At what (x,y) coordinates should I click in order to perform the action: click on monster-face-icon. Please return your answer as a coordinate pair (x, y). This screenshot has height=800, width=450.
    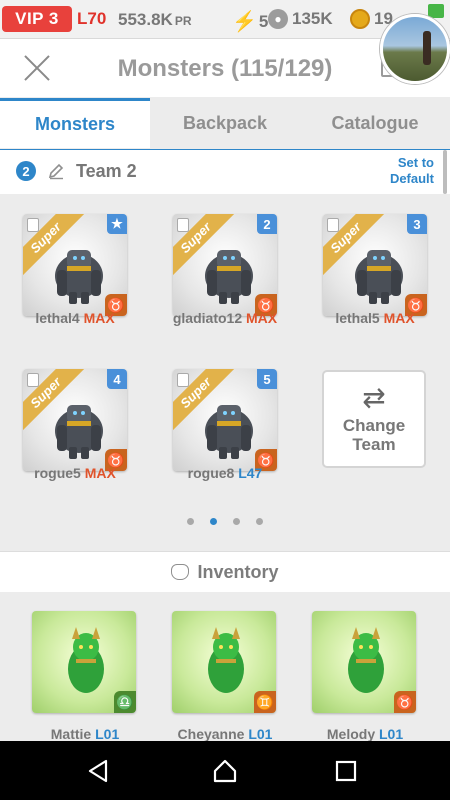
    Looking at the image, I should click on (180, 572).